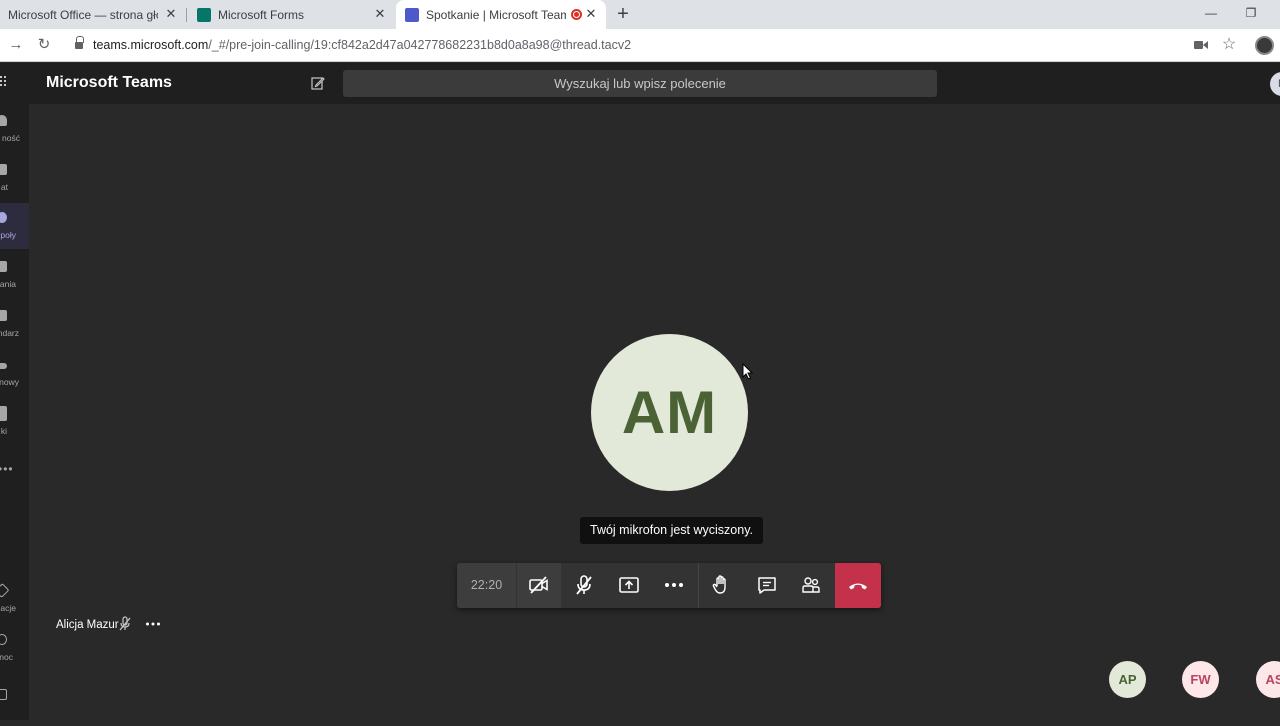  Describe the element at coordinates (8, 608) in the screenshot. I see `rail-item-label: acje` at that location.